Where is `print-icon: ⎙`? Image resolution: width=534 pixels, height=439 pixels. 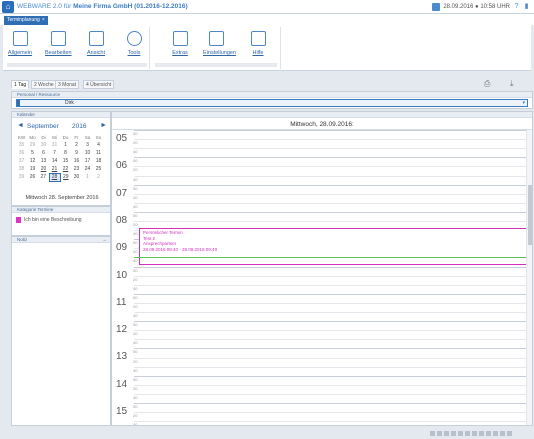 print-icon: ⎙ is located at coordinates (489, 84).